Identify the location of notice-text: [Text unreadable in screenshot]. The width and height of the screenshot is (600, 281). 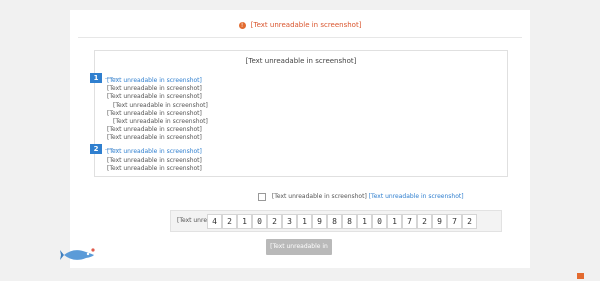
(306, 25).